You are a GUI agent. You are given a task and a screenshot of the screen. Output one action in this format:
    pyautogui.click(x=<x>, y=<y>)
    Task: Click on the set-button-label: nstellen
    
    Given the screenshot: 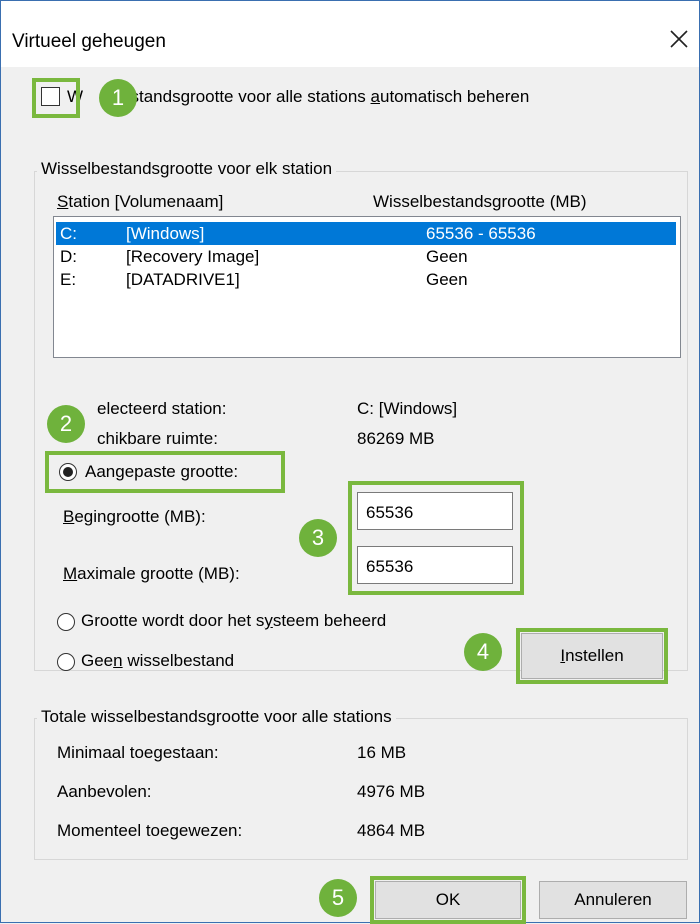 What is the action you would take?
    pyautogui.click(x=594, y=655)
    